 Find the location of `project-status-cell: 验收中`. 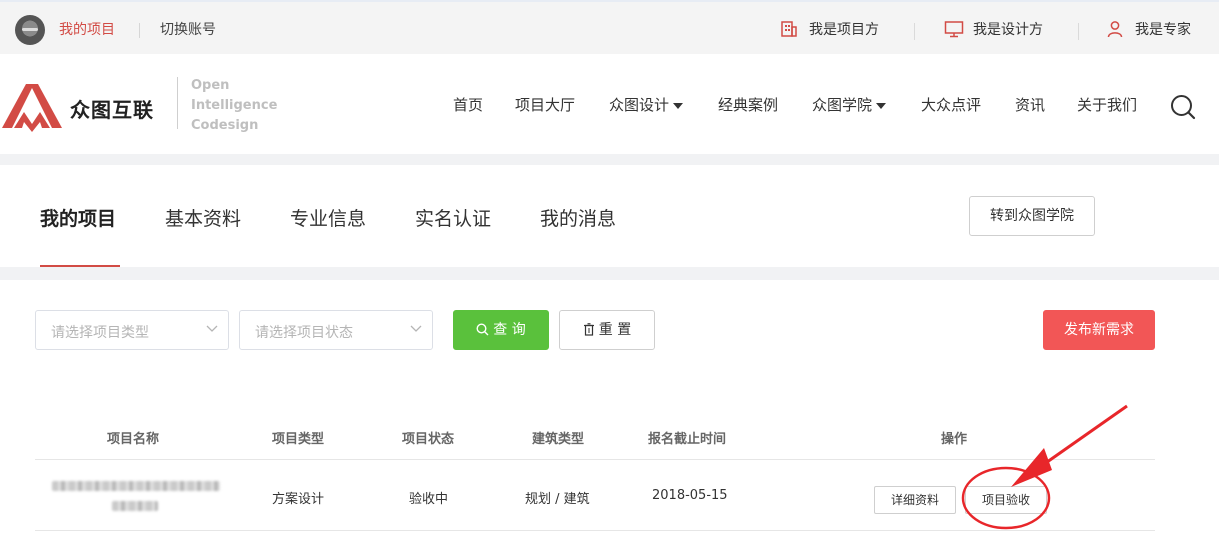

project-status-cell: 验收中 is located at coordinates (429, 499).